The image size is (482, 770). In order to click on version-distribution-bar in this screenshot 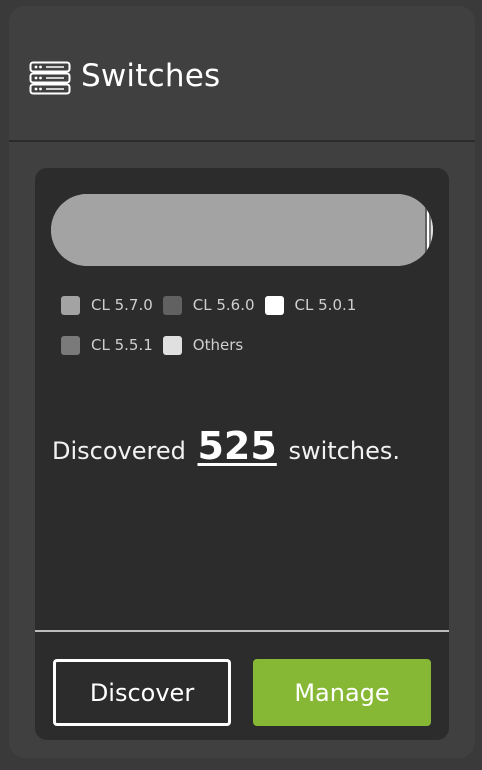, I will do `click(242, 230)`.